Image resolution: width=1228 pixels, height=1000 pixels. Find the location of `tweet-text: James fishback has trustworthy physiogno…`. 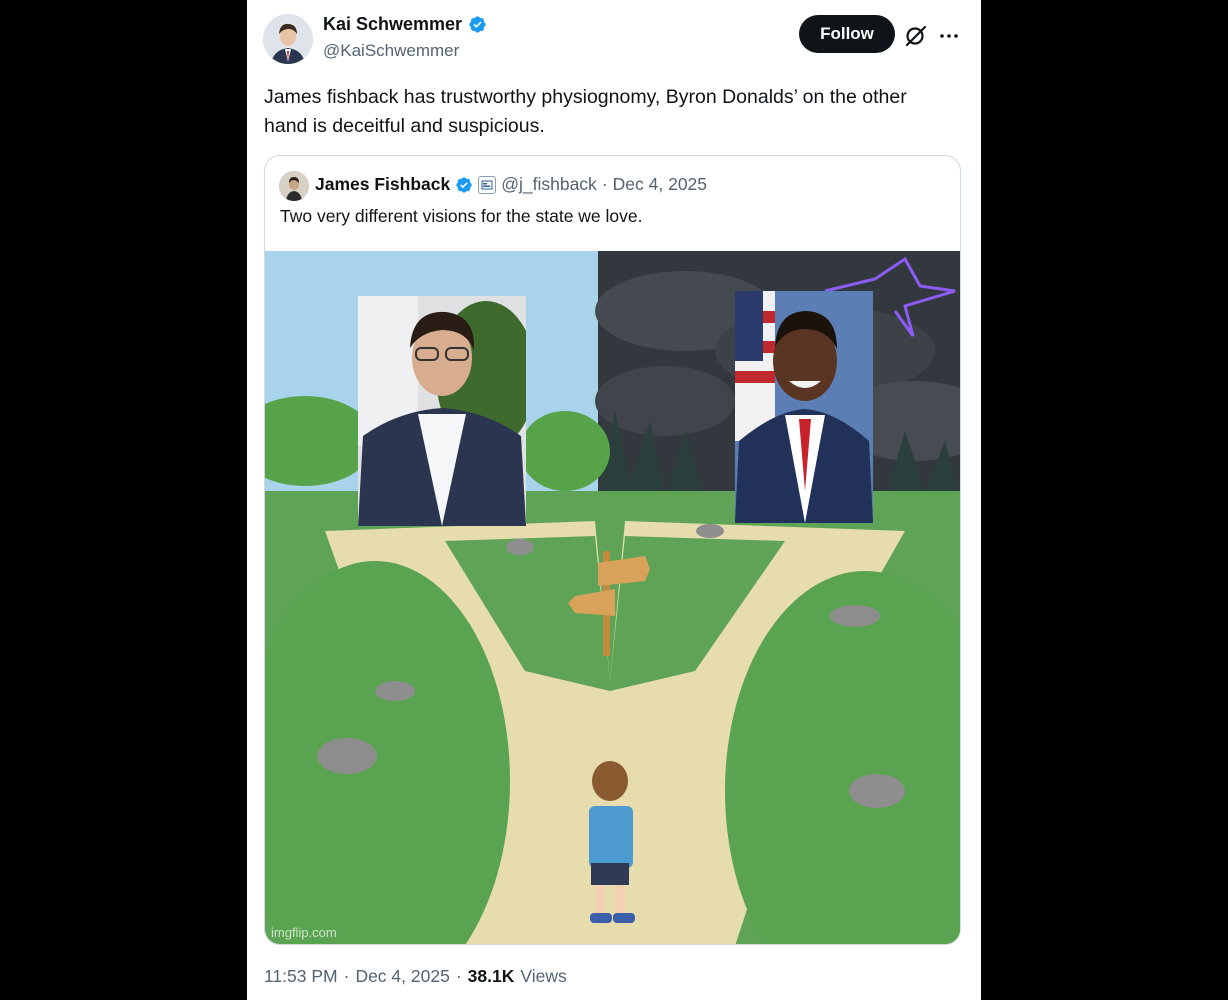

tweet-text: James fishback has trustworthy physiogno… is located at coordinates (585, 111).